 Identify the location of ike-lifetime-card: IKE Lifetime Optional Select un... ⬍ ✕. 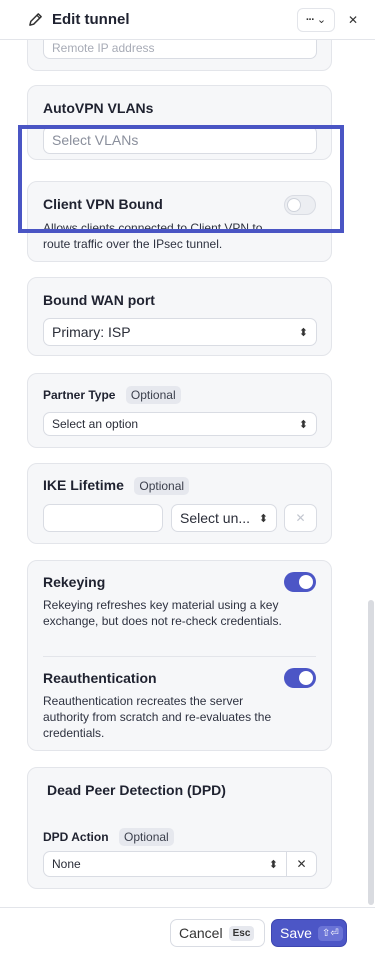
(179, 503).